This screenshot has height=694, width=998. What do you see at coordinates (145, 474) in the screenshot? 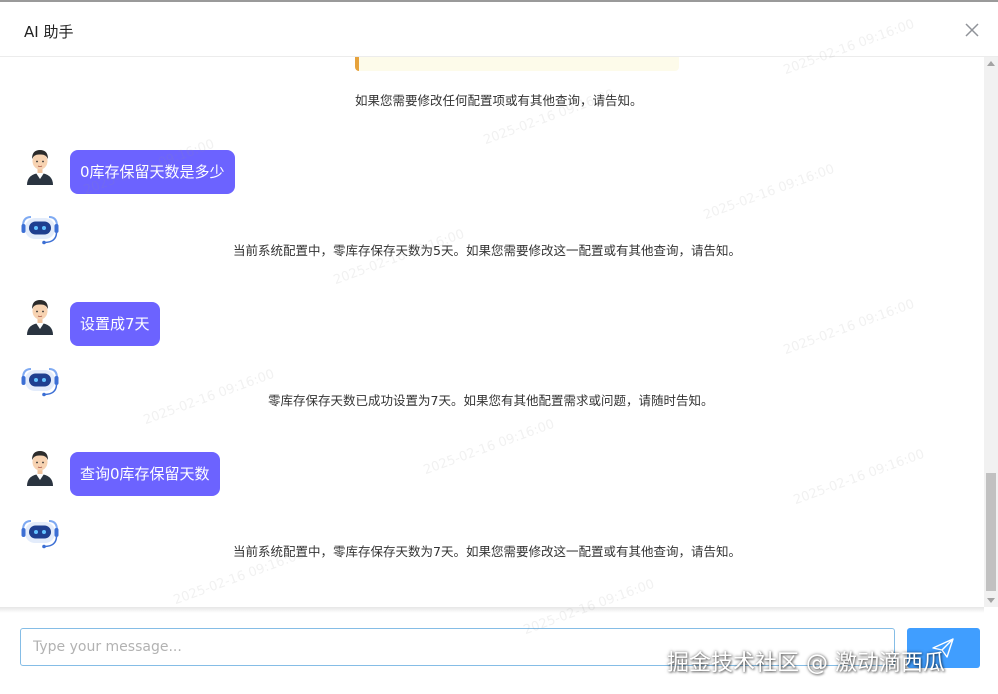
I see `user-message-bubble: 查询0库存保留天数` at bounding box center [145, 474].